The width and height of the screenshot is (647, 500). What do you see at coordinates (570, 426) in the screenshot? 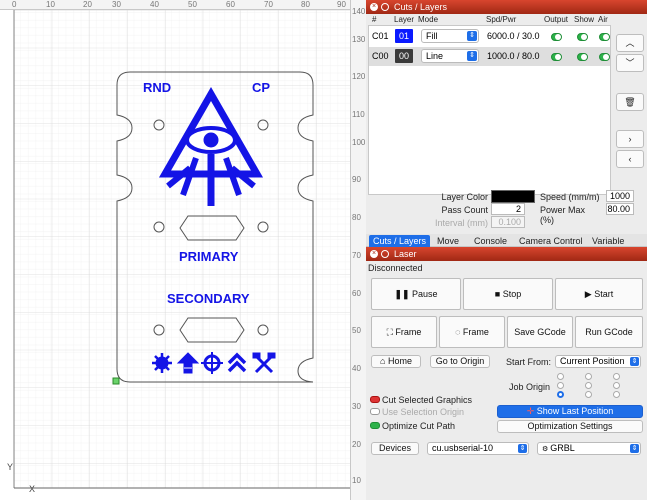
I see `optimization-settings-button: Optimization Settings` at bounding box center [570, 426].